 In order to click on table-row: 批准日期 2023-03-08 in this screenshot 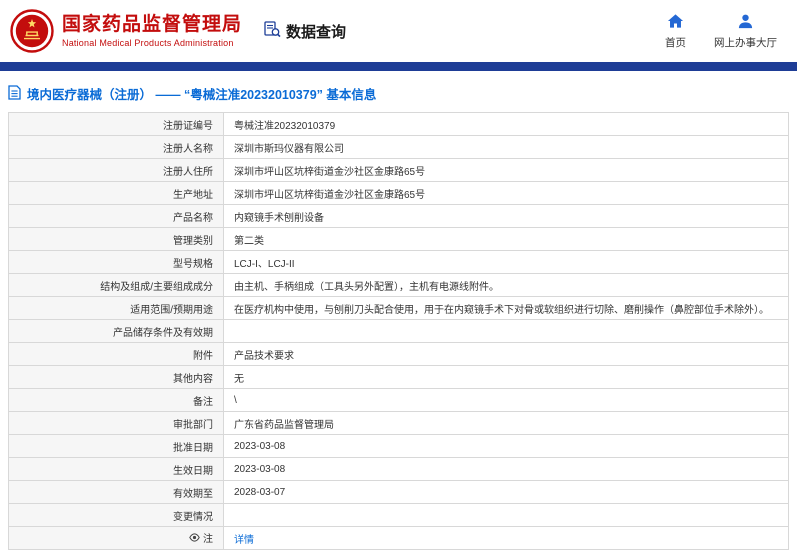, I will do `click(398, 446)`.